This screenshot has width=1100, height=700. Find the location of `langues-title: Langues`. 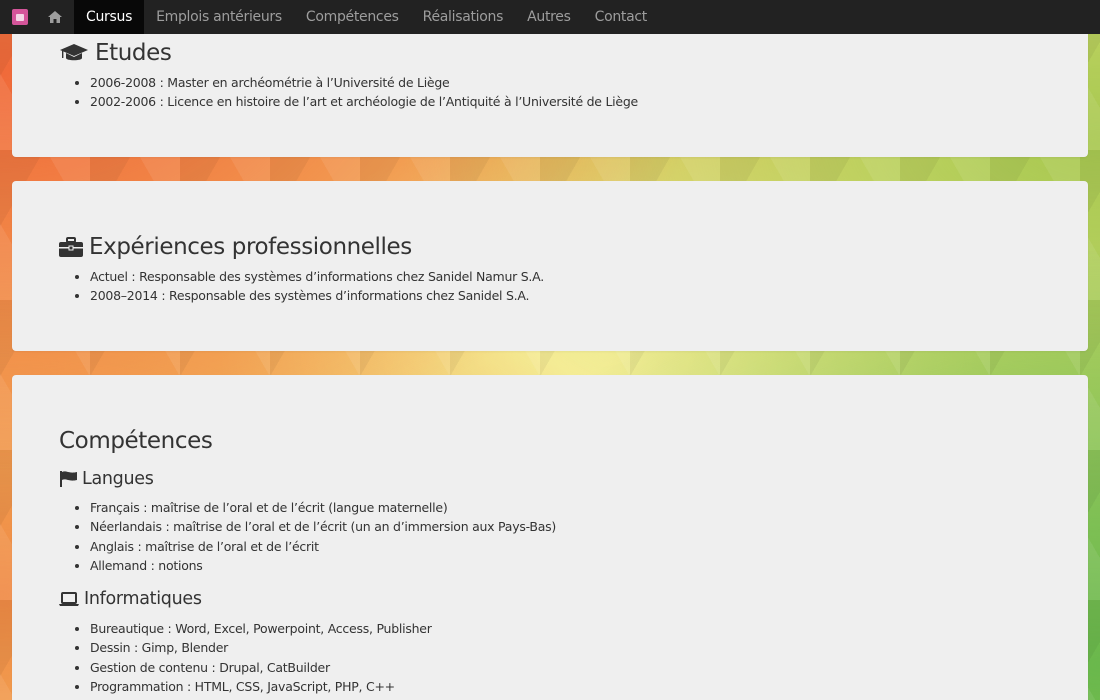

langues-title: Langues is located at coordinates (118, 479).